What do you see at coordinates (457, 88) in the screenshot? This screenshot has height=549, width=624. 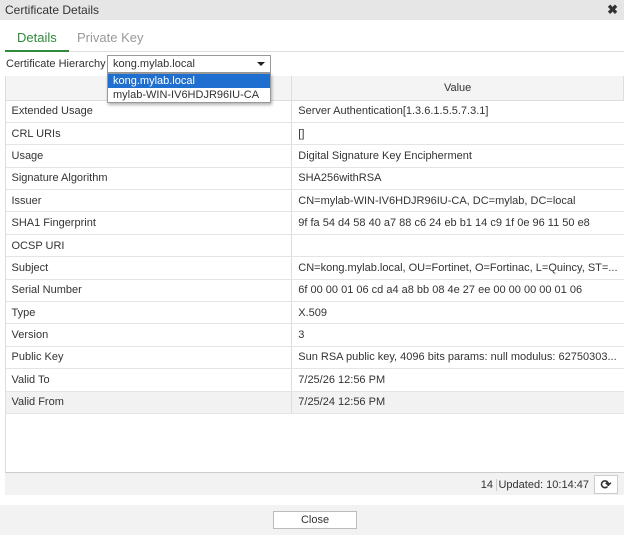 I see `column-header-value: Value` at bounding box center [457, 88].